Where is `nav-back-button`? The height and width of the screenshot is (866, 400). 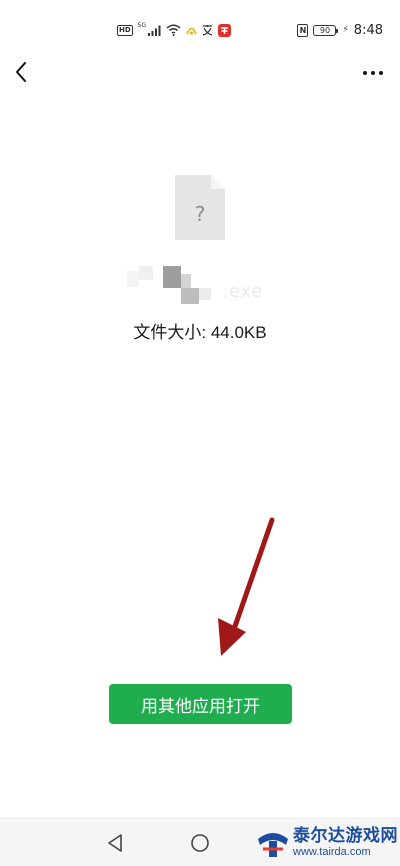
nav-back-button is located at coordinates (115, 843).